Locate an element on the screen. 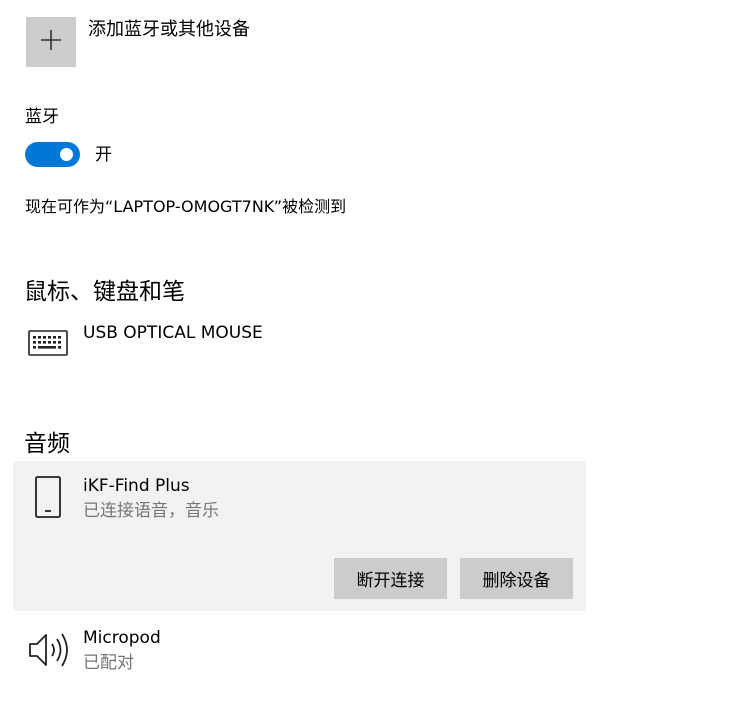  audio-section-heading: 音频 is located at coordinates (47, 444).